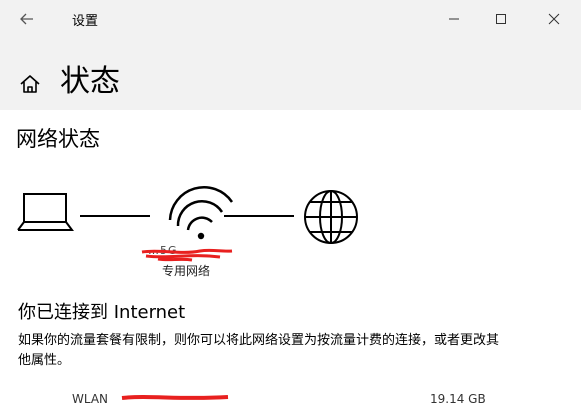 Image resolution: width=581 pixels, height=406 pixels. Describe the element at coordinates (90, 399) in the screenshot. I see `adapter-label: WLAN` at that location.